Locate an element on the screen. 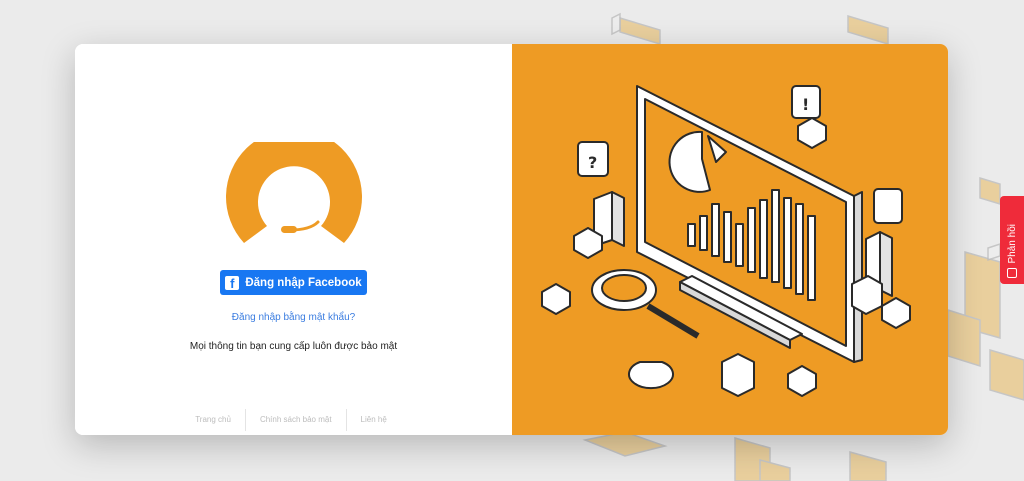 The image size is (1024, 481). footer-link-home: Trang chủ is located at coordinates (213, 420).